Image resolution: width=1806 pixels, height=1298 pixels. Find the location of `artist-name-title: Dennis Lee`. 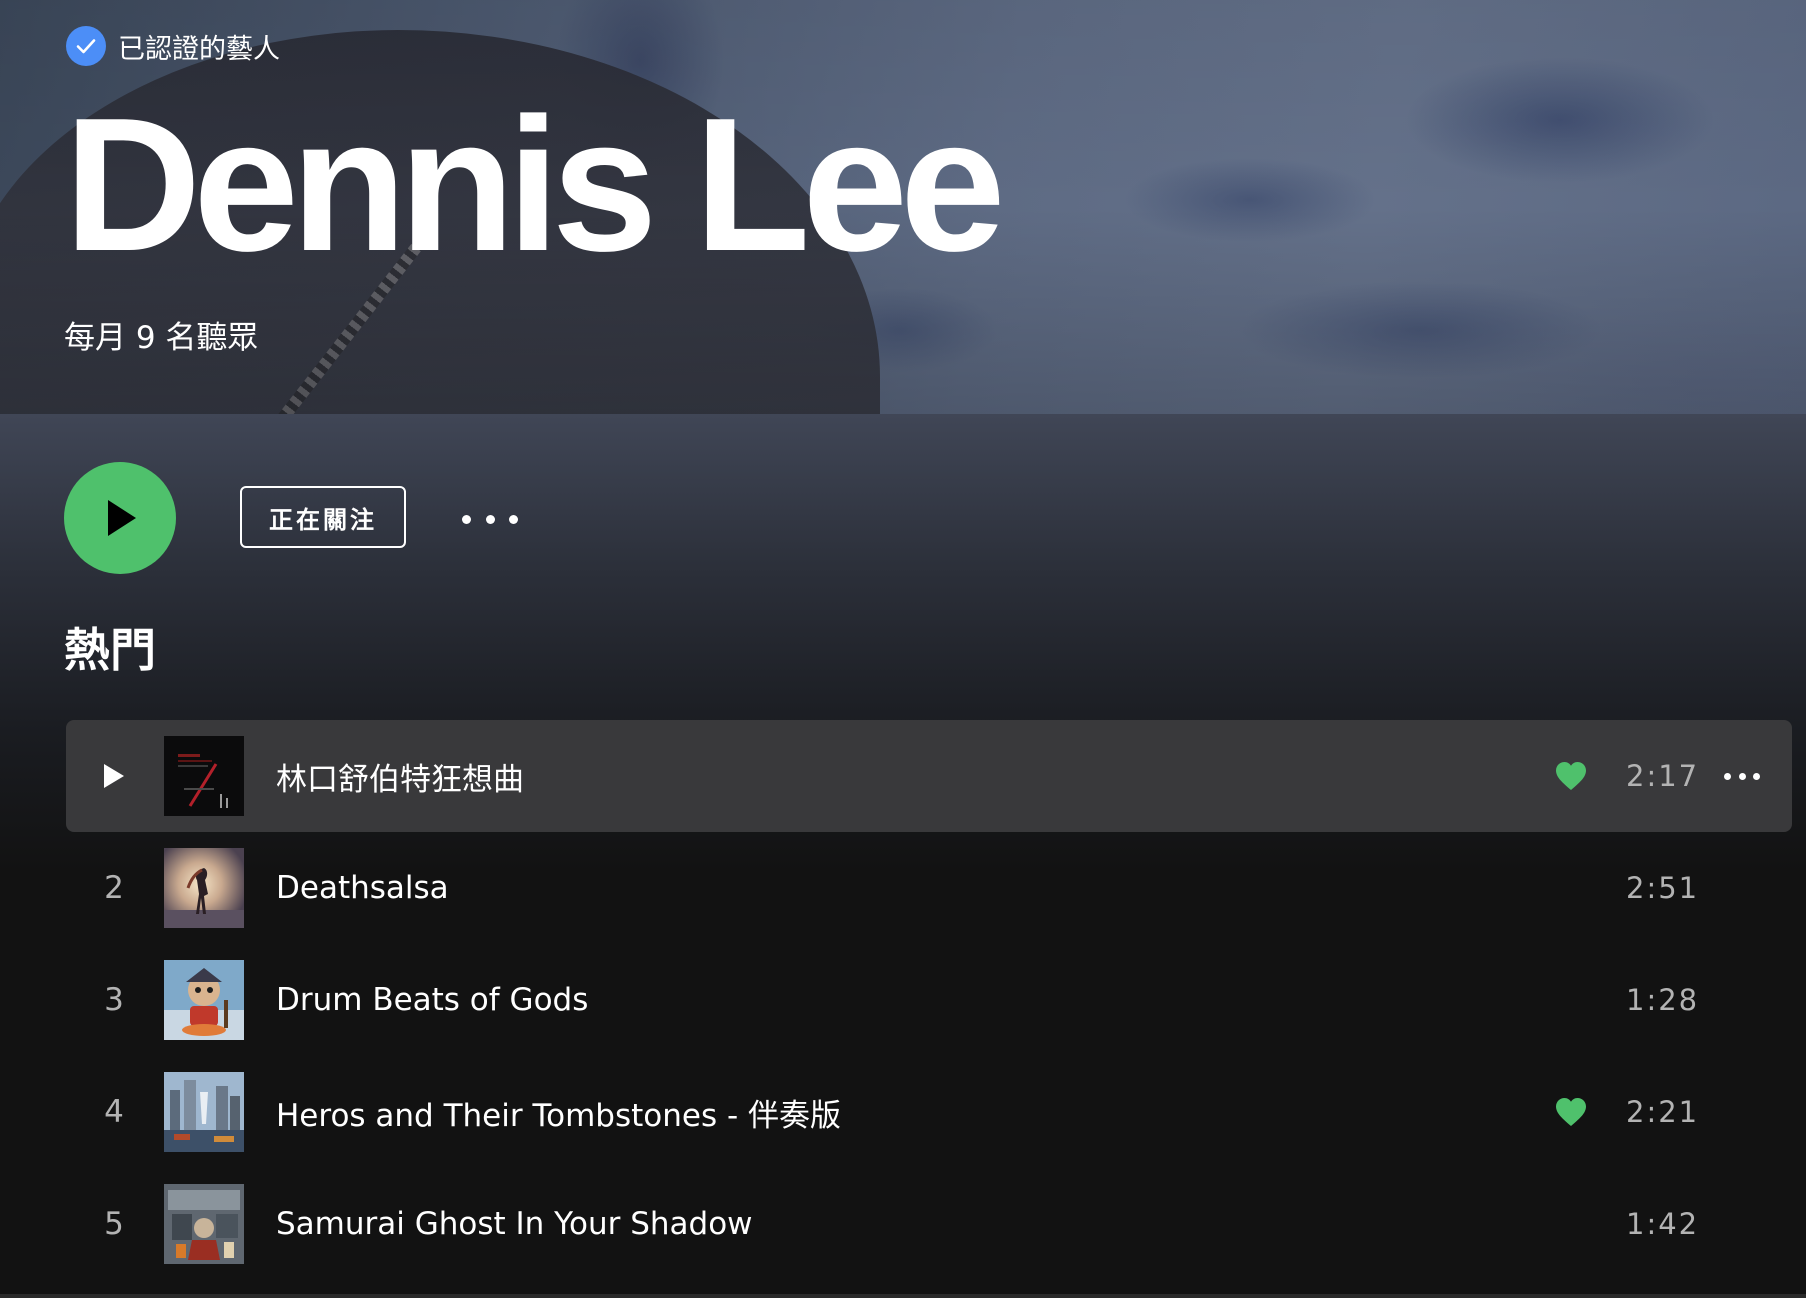

artist-name-title: Dennis Lee is located at coordinates (535, 185).